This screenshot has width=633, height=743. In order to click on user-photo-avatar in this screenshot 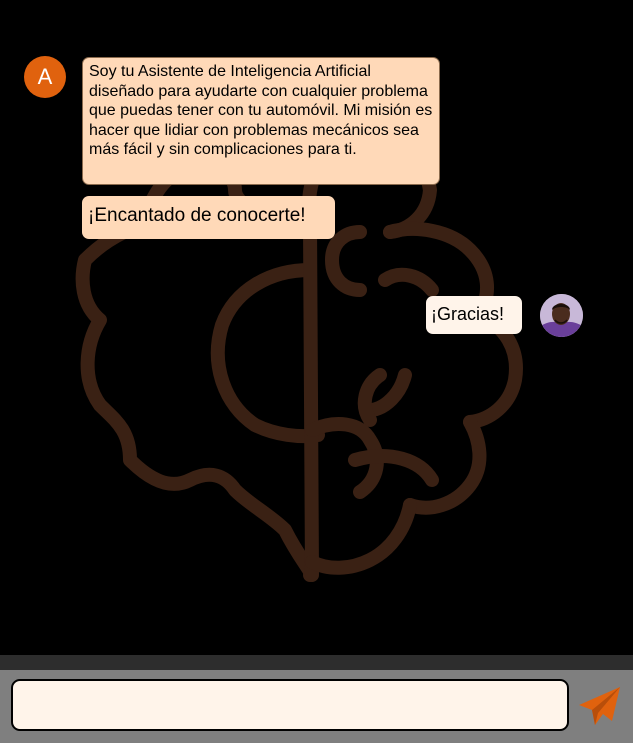, I will do `click(561, 315)`.